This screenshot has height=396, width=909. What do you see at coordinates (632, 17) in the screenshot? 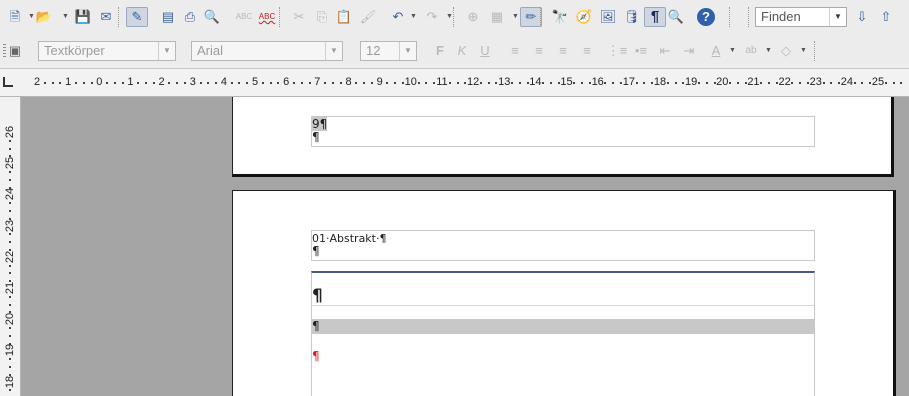
I see `data-sources-icon: 🛢` at bounding box center [632, 17].